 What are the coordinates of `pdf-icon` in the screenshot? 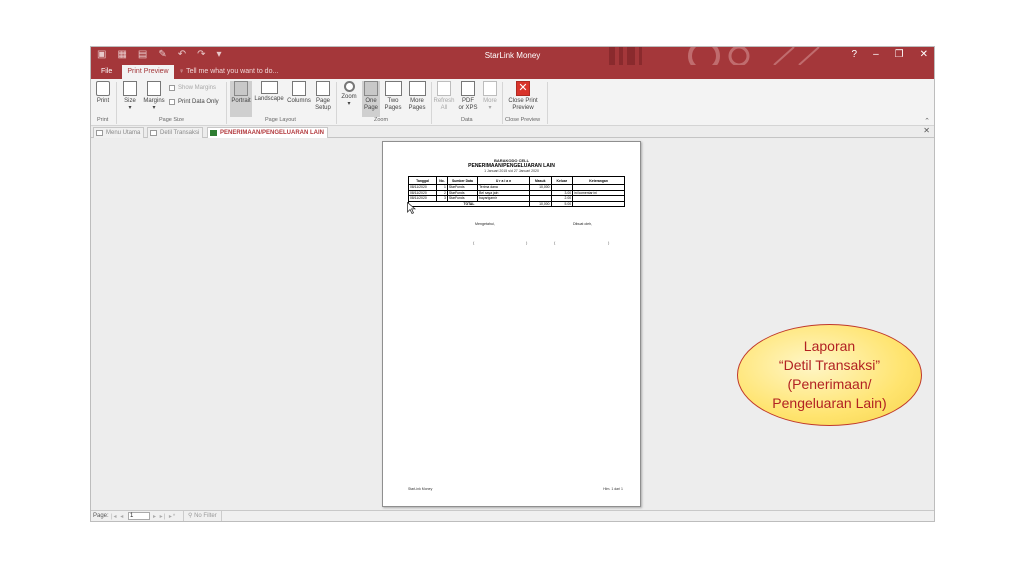 It's located at (468, 88).